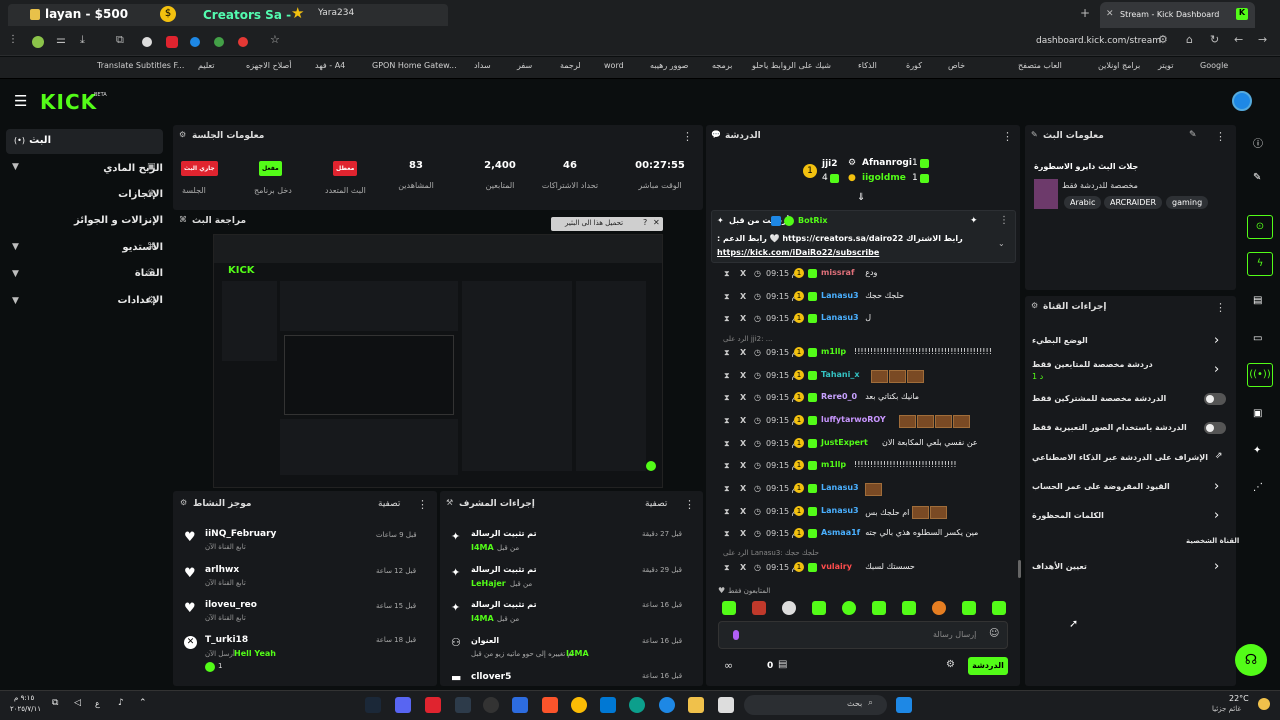 This screenshot has width=1280, height=720. I want to click on sidebar-item-achievements: الإنجازات, so click(140, 194).